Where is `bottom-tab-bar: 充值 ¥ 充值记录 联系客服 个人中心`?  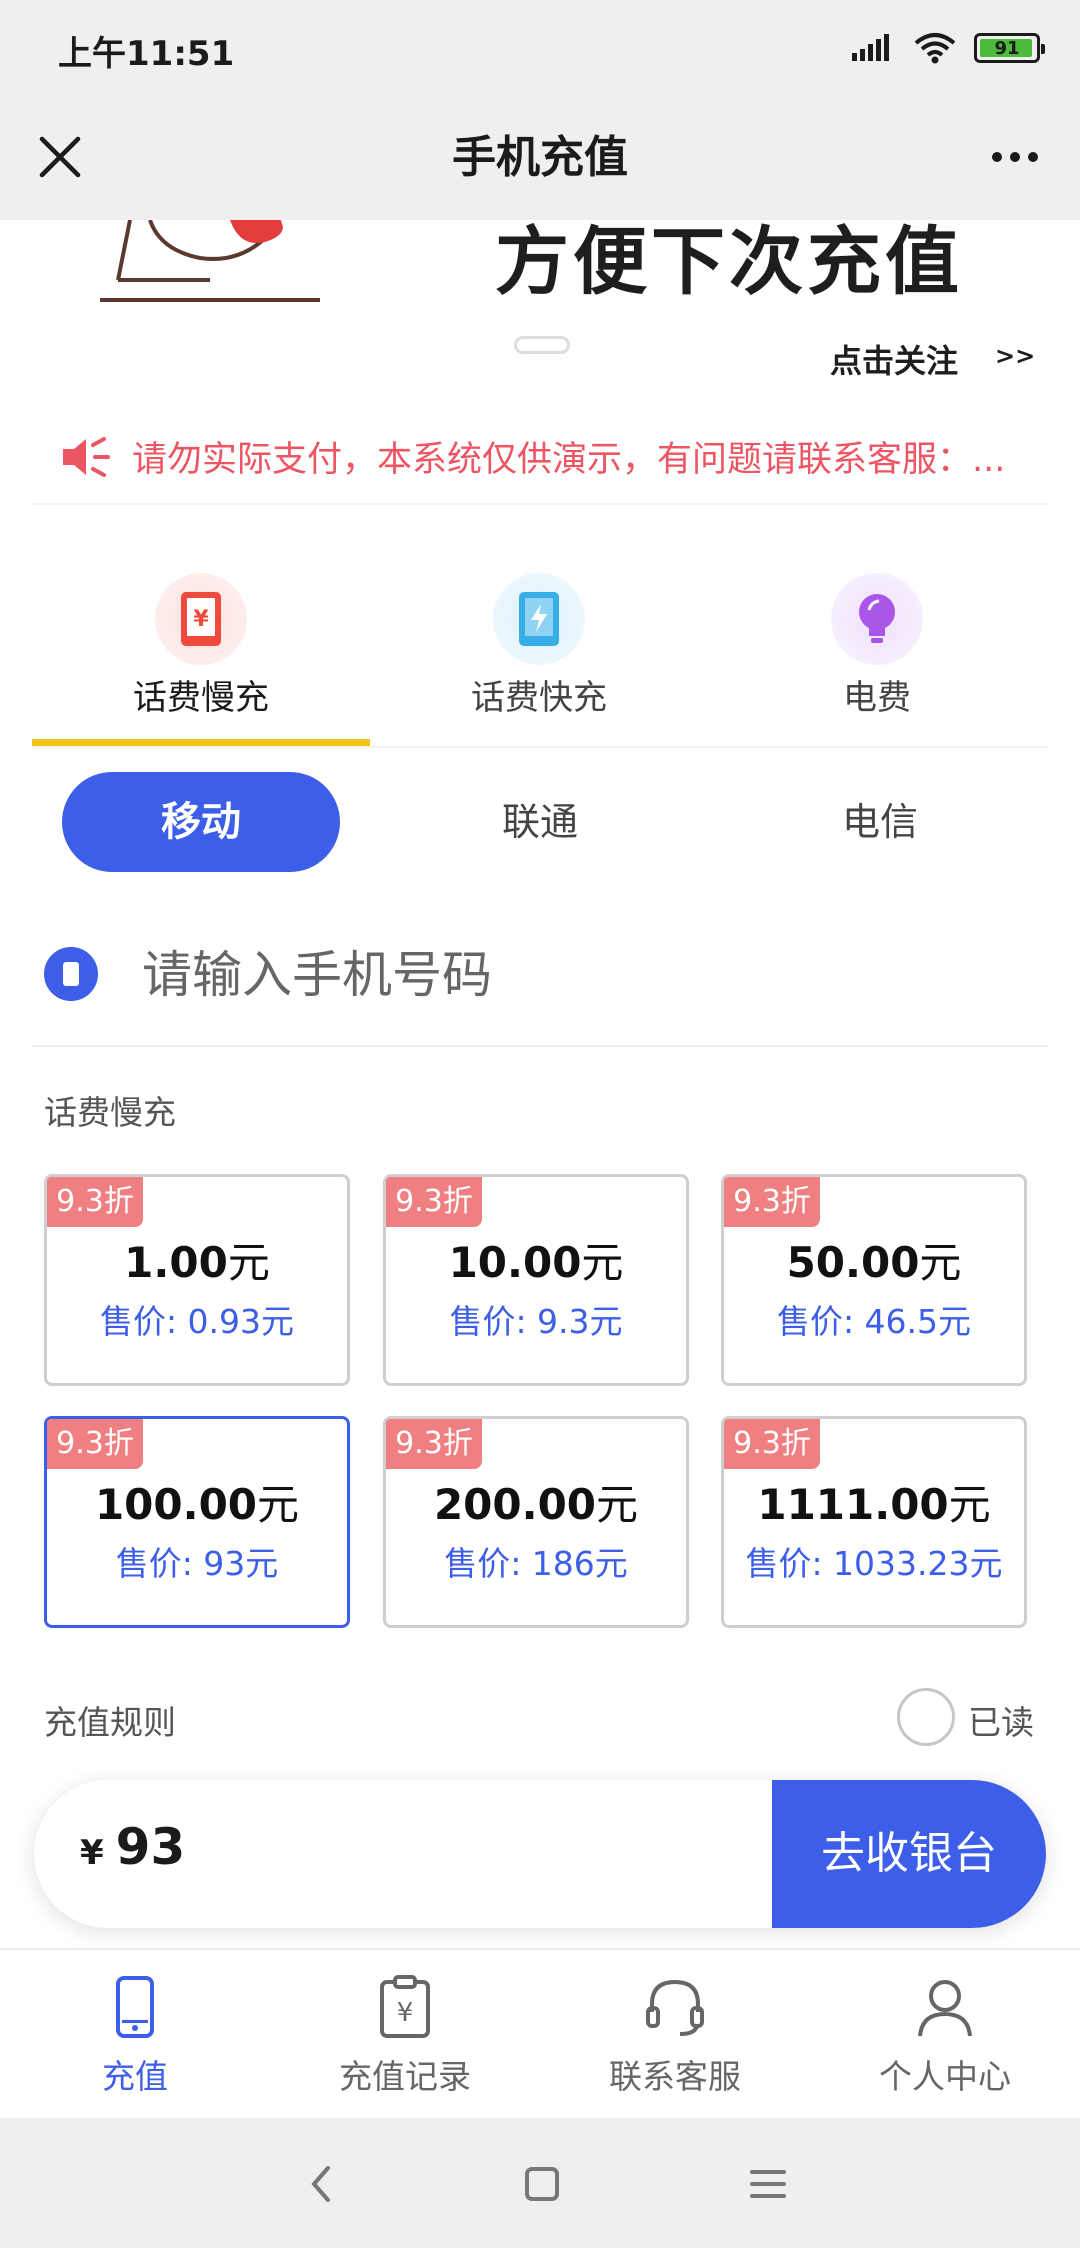 bottom-tab-bar: 充值 ¥ 充值记录 联系客服 个人中心 is located at coordinates (540, 2033).